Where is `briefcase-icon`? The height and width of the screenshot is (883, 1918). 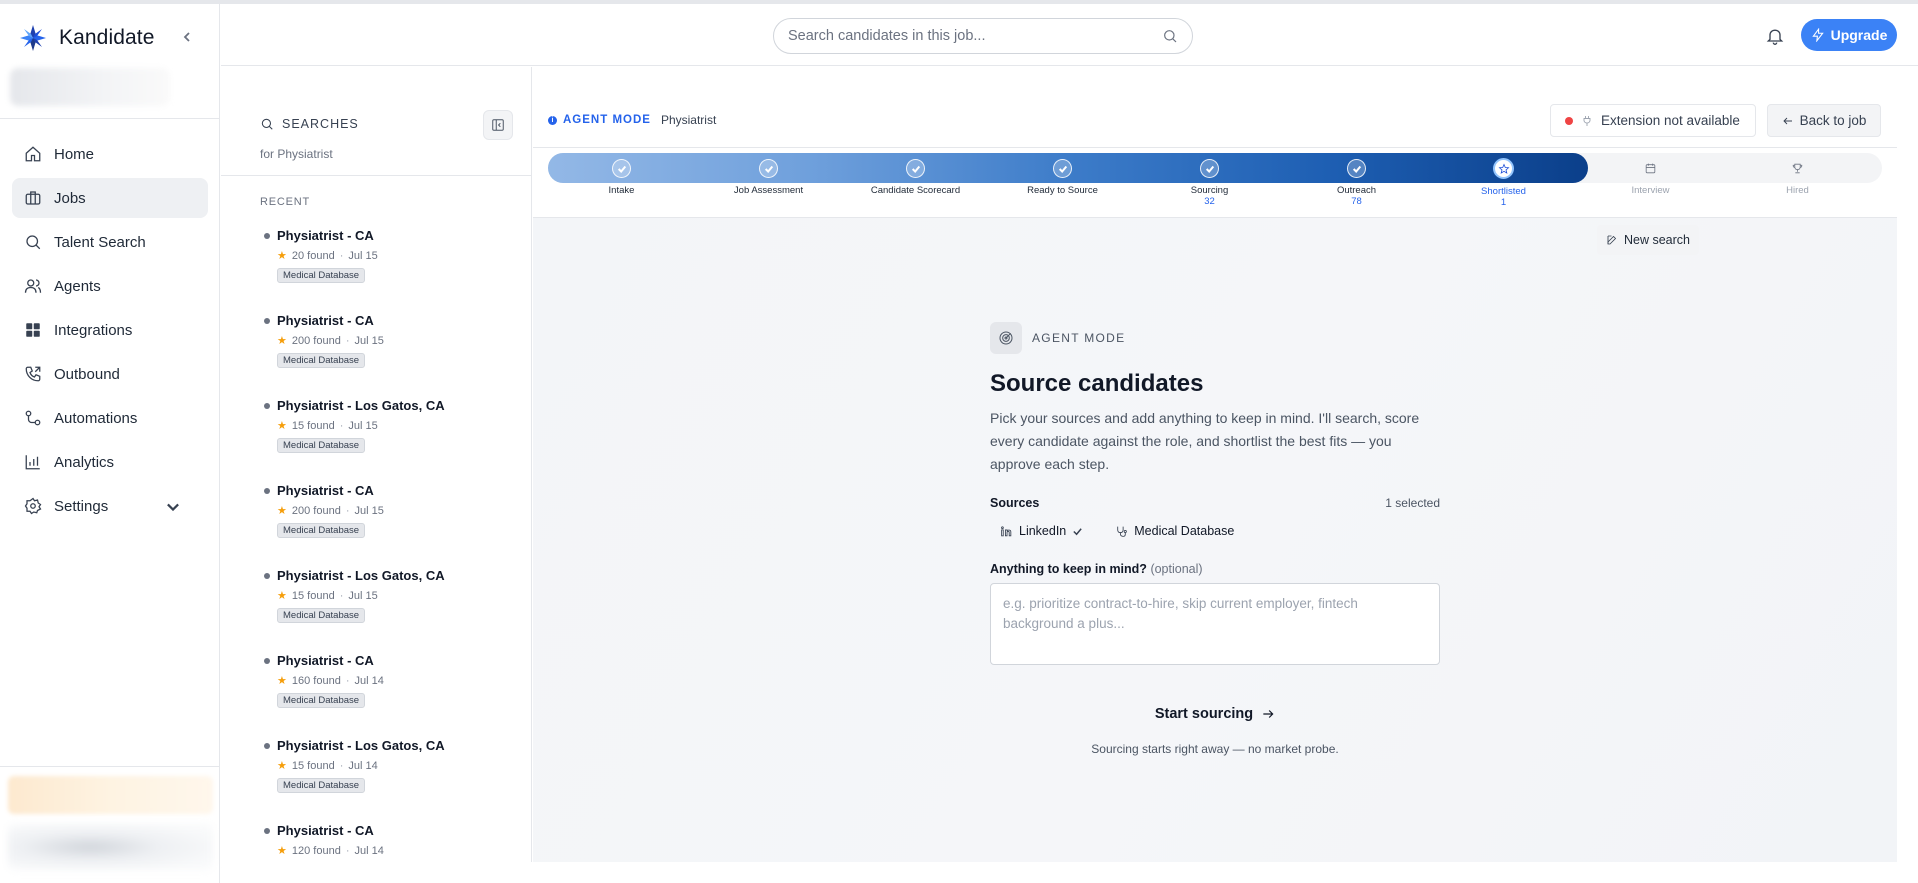
briefcase-icon is located at coordinates (33, 198).